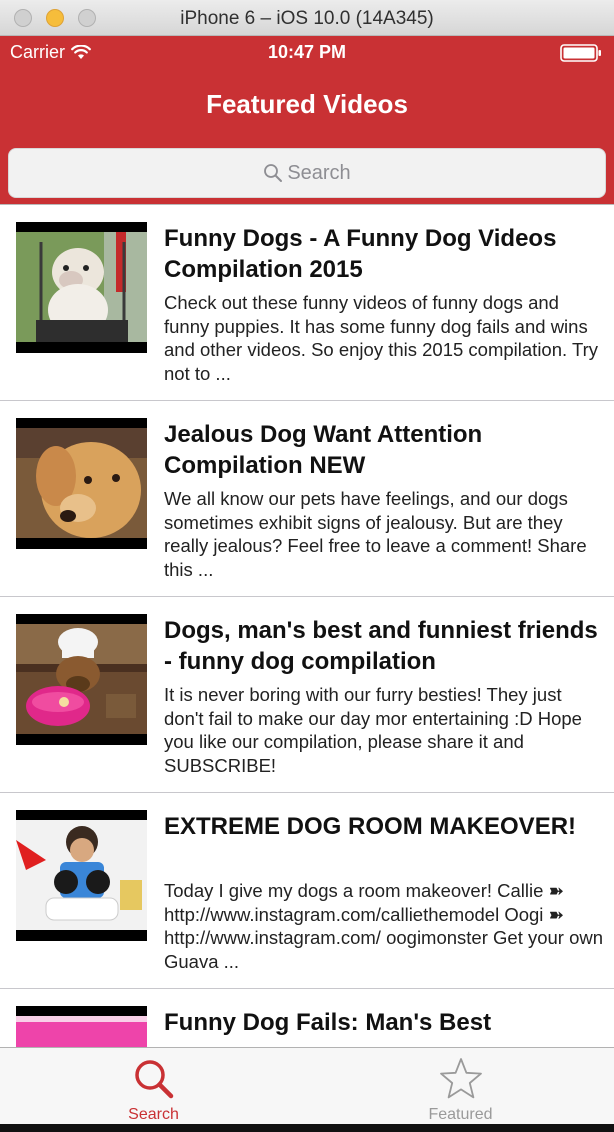  What do you see at coordinates (328, 1022) in the screenshot?
I see `video-title: Funny Dog Fails: Man's Best` at bounding box center [328, 1022].